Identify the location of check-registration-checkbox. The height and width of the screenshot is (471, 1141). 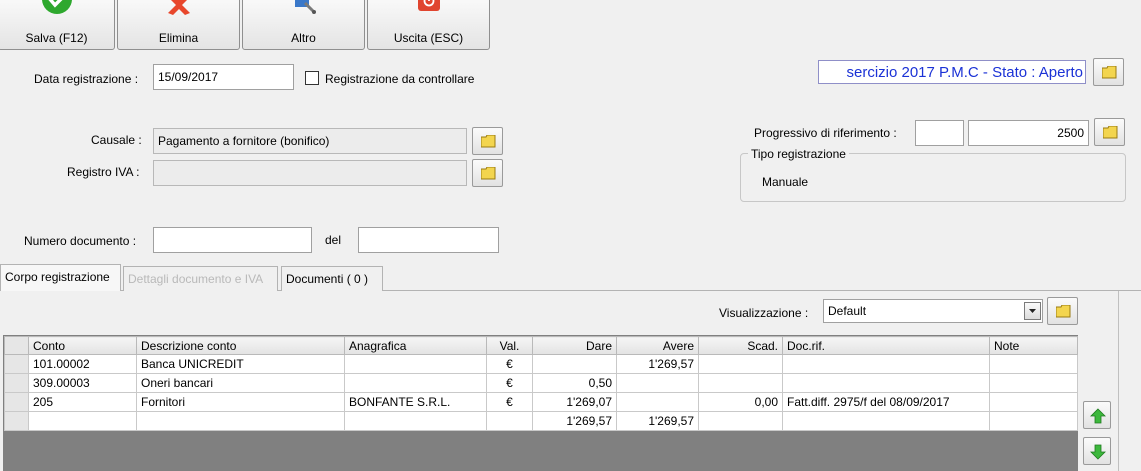
(312, 78).